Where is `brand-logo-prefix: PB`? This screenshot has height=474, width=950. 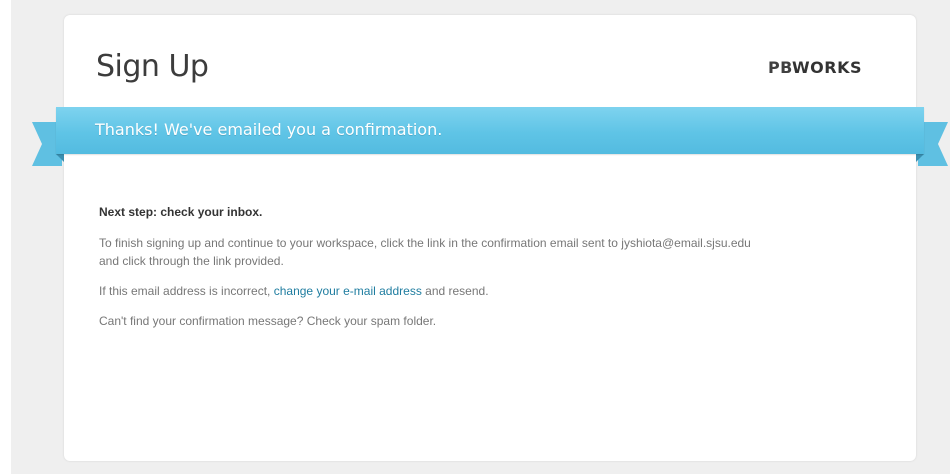
brand-logo-prefix: PB is located at coordinates (779, 67).